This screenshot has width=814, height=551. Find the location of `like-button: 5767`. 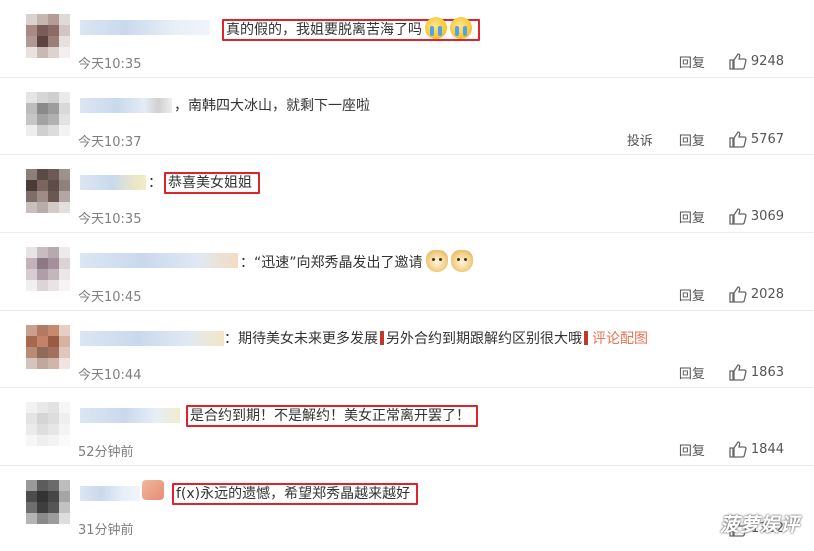

like-button: 5767 is located at coordinates (756, 139).